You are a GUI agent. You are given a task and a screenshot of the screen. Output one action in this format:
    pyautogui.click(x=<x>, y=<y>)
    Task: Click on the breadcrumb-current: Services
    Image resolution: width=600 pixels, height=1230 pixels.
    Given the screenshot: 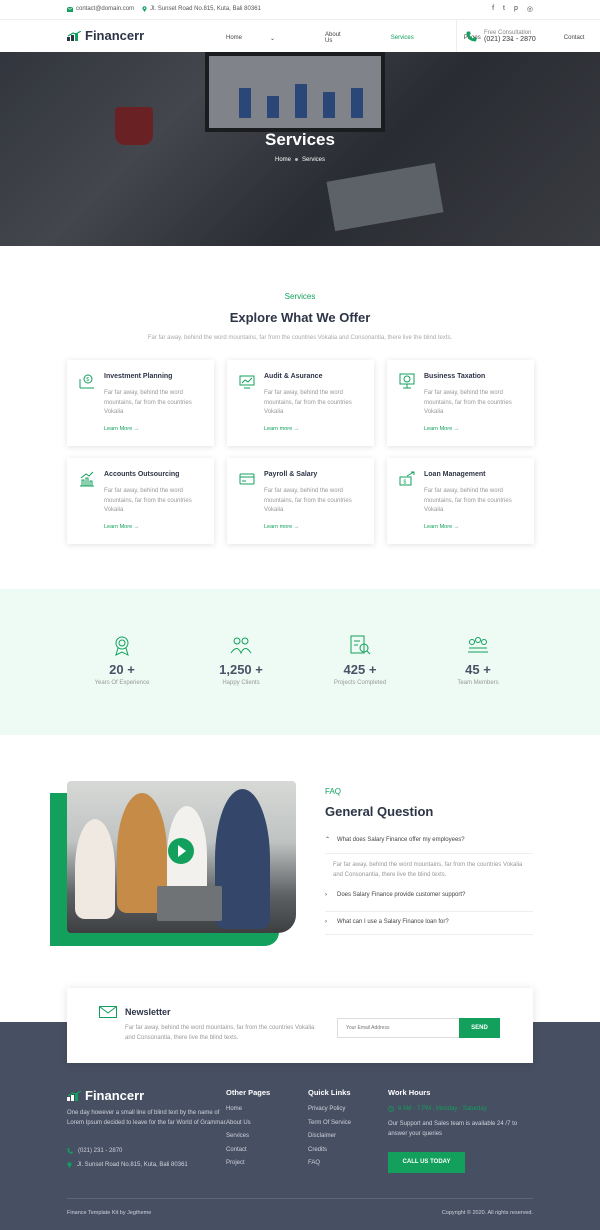 What is the action you would take?
    pyautogui.click(x=314, y=160)
    